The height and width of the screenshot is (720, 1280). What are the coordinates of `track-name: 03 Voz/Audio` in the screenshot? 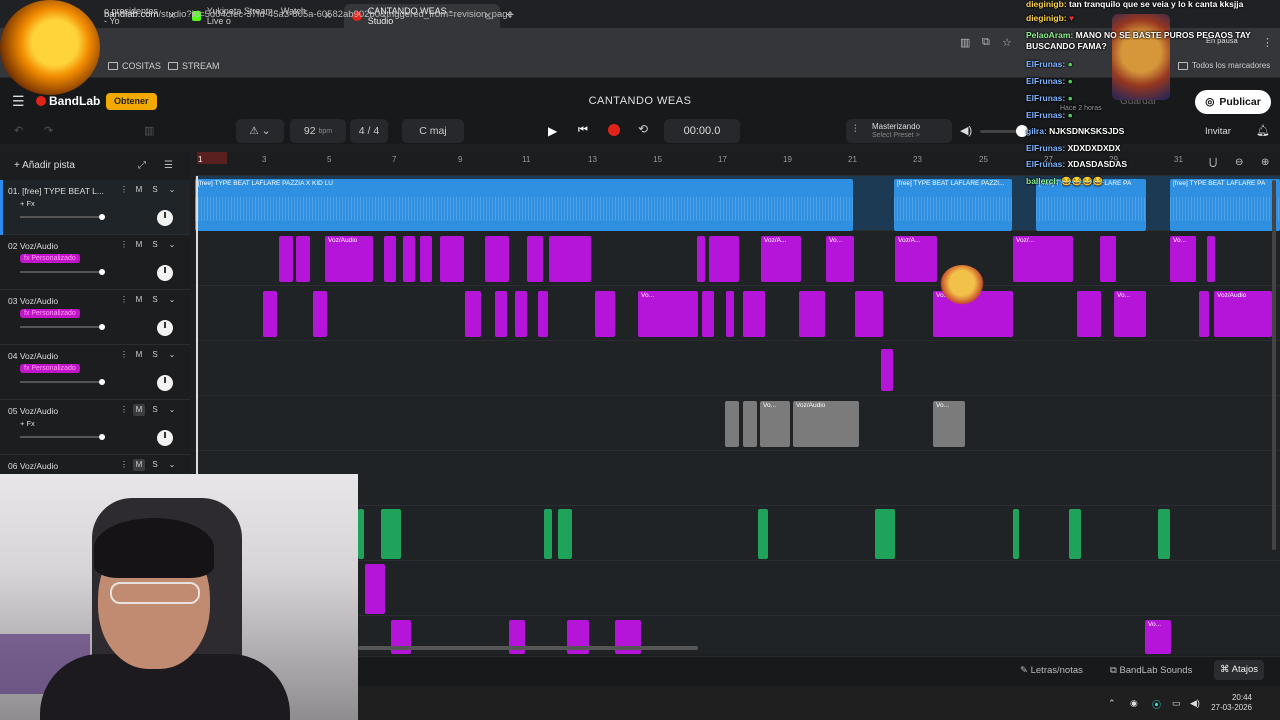 It's located at (33, 301).